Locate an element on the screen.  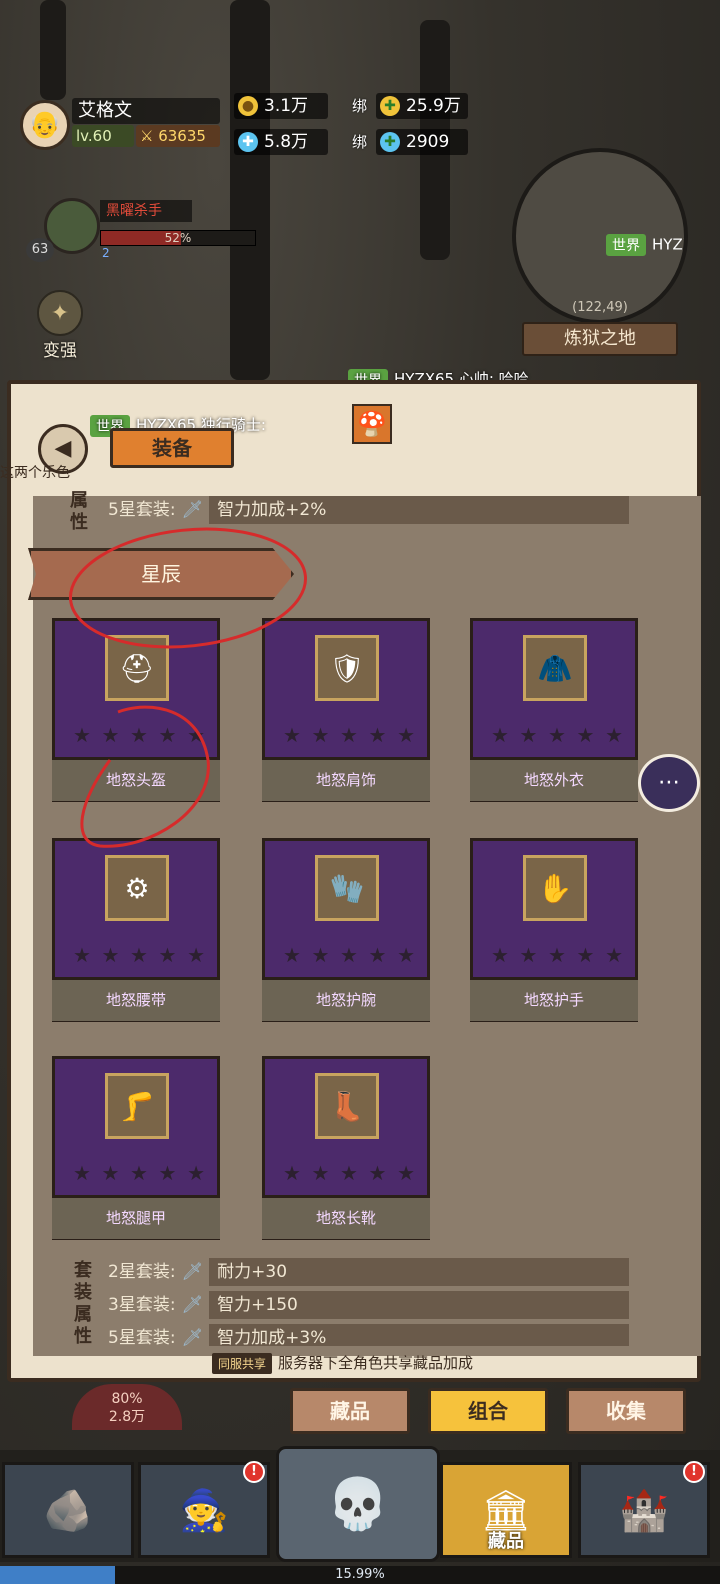
equipment-card: 🧥 ★ ★ ★ ★ ★ 地怒外衣 is located at coordinates (554, 710).